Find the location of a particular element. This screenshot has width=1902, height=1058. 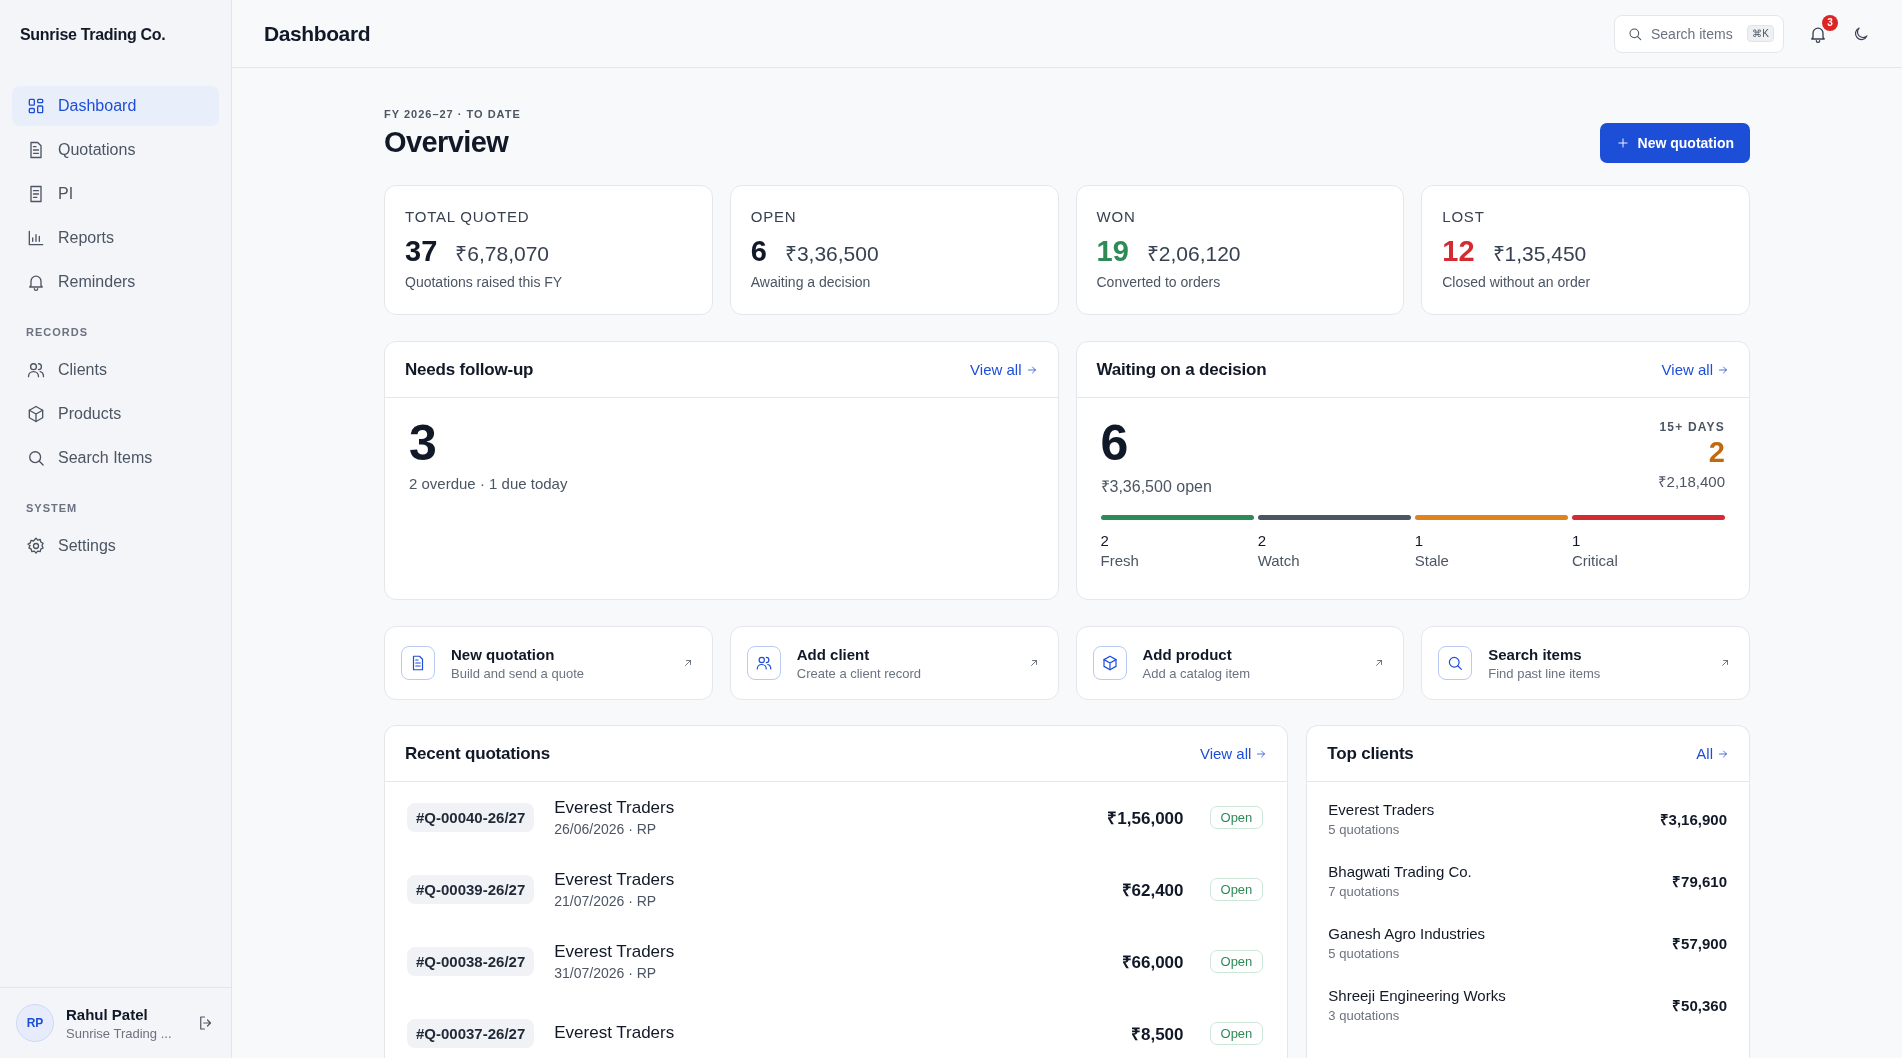

panel-title: Waiting on a decision is located at coordinates (1181, 369).